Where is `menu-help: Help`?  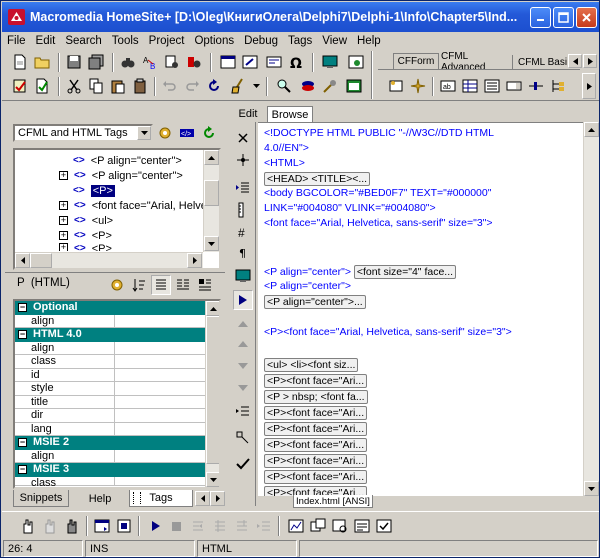 menu-help: Help is located at coordinates (369, 41).